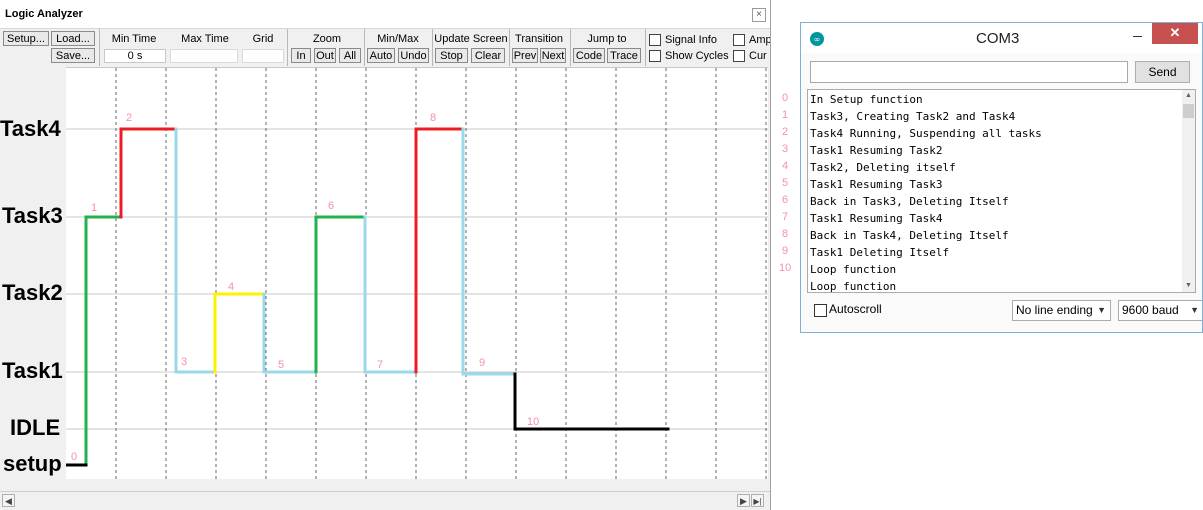 The height and width of the screenshot is (510, 1203). I want to click on serial-line-number: 7, so click(785, 217).